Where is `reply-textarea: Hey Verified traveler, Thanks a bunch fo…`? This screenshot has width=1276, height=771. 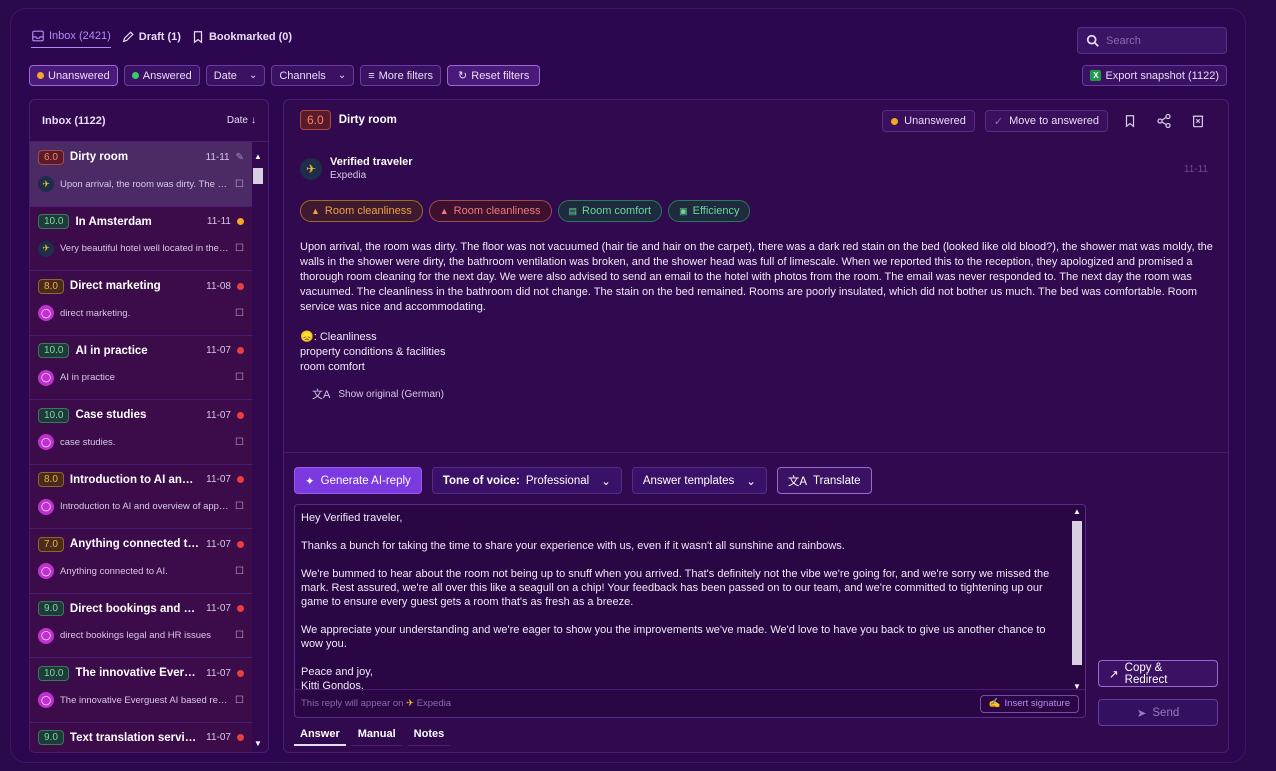
reply-textarea: Hey Verified traveler, Thanks a bunch fo… is located at coordinates (681, 602).